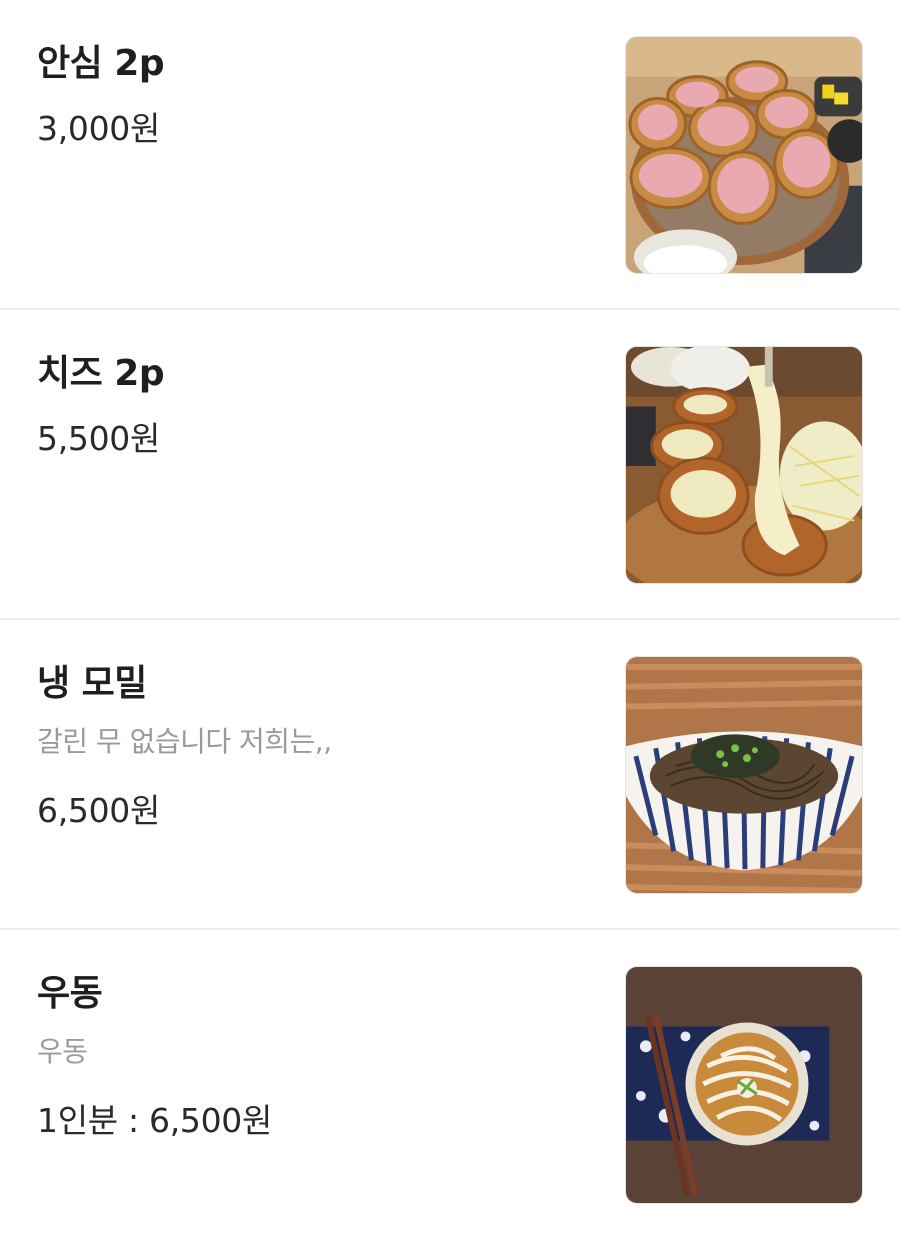 The width and height of the screenshot is (900, 1246). Describe the element at coordinates (62, 1051) in the screenshot. I see `menu-item-description: 우동` at that location.